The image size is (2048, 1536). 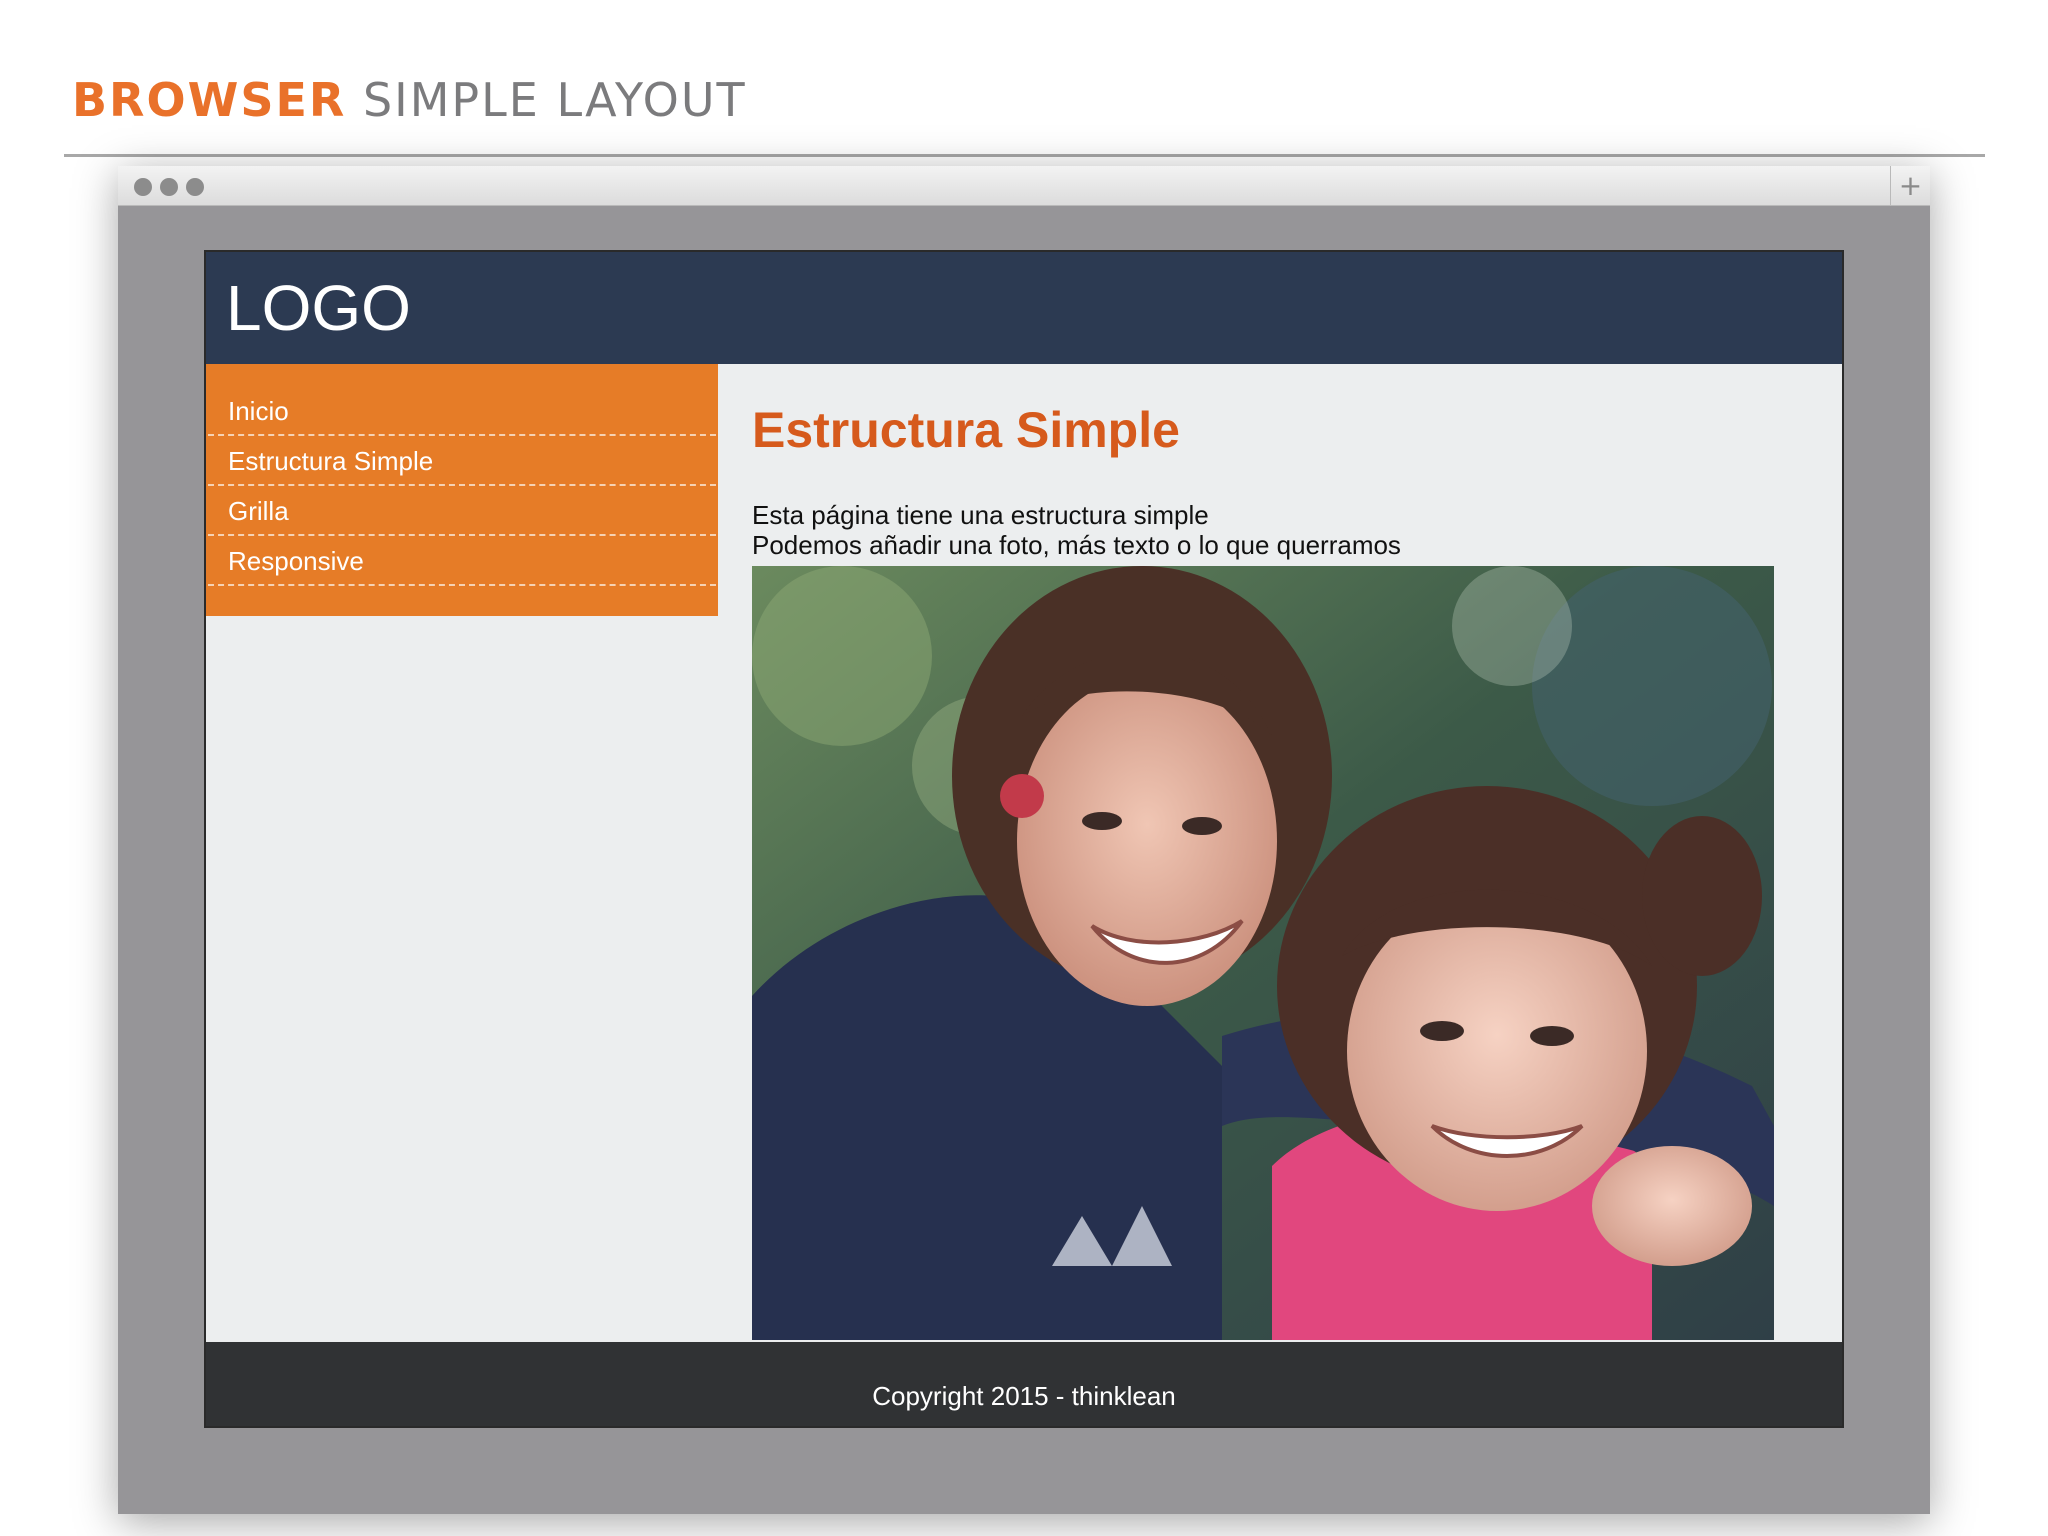 What do you see at coordinates (554, 100) in the screenshot?
I see `slide-title-rest: SIMPLE LAYOUT` at bounding box center [554, 100].